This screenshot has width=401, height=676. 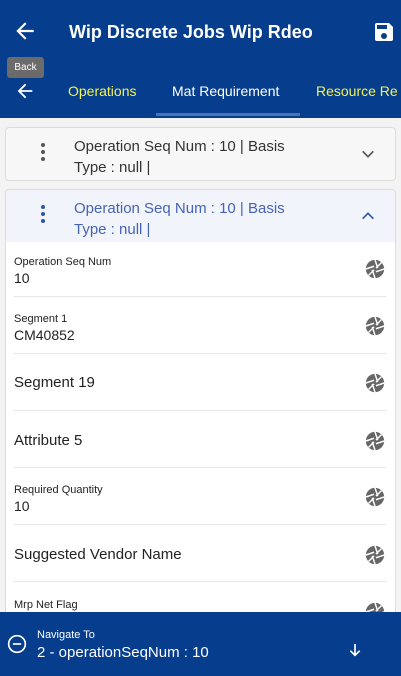 What do you see at coordinates (41, 319) in the screenshot?
I see `field-label: Segment 1` at bounding box center [41, 319].